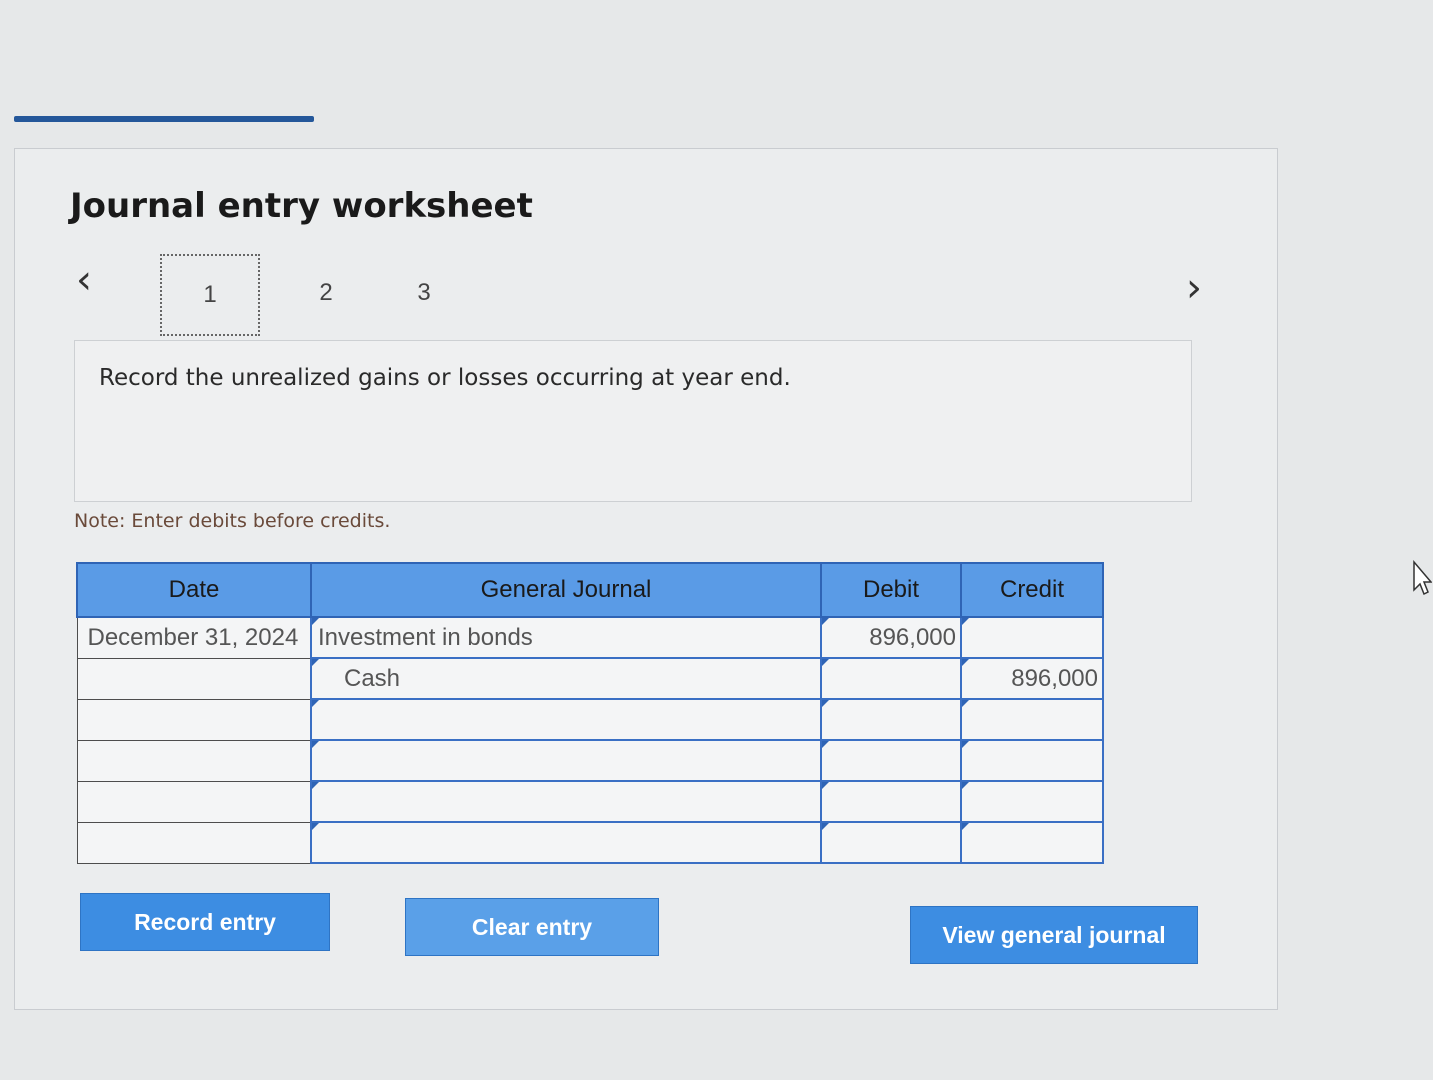 The width and height of the screenshot is (1433, 1080). Describe the element at coordinates (566, 678) in the screenshot. I see `account-input: Cash` at that location.